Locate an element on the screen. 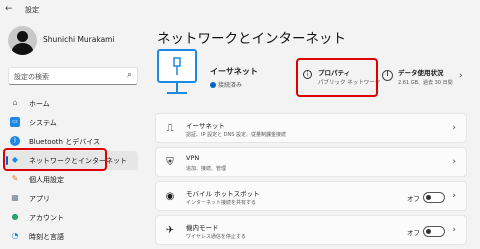 The image size is (480, 249). sidebar-item-accounts: ● アカウント is located at coordinates (72, 217).